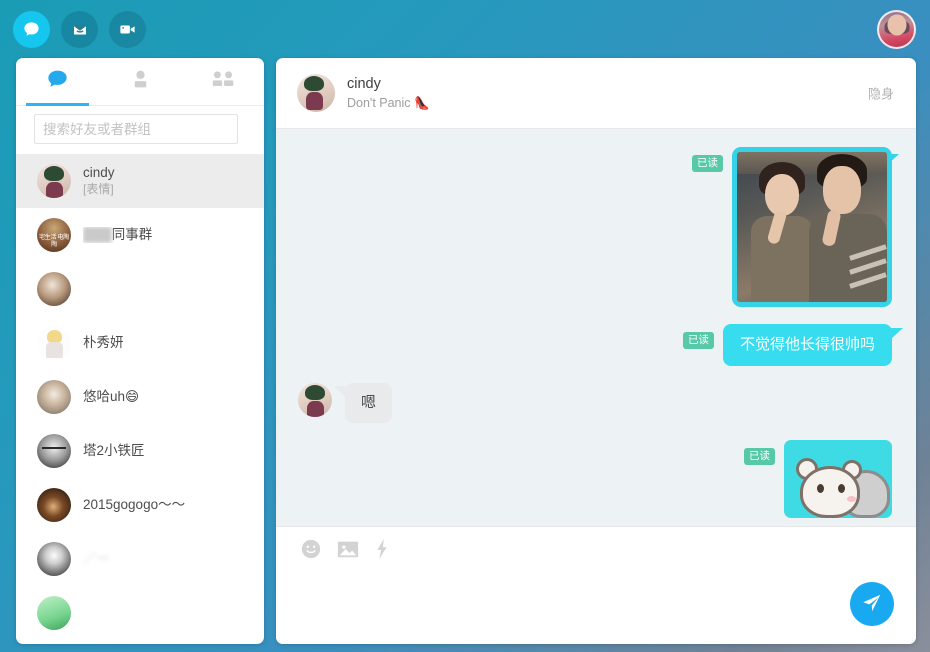 The image size is (930, 652). I want to click on list-item: 宅生活 电陶陶 ███同事群, so click(140, 235).